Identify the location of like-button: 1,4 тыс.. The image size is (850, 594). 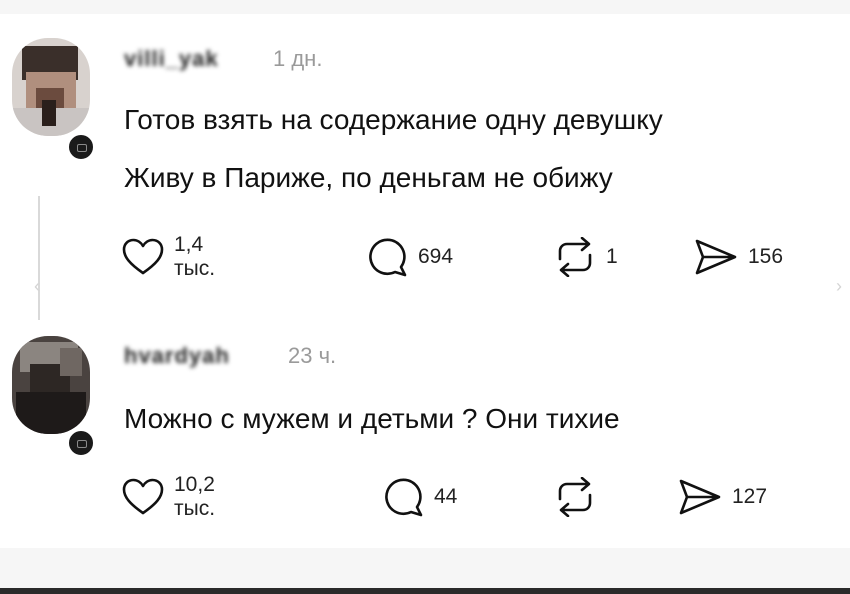
(168, 256).